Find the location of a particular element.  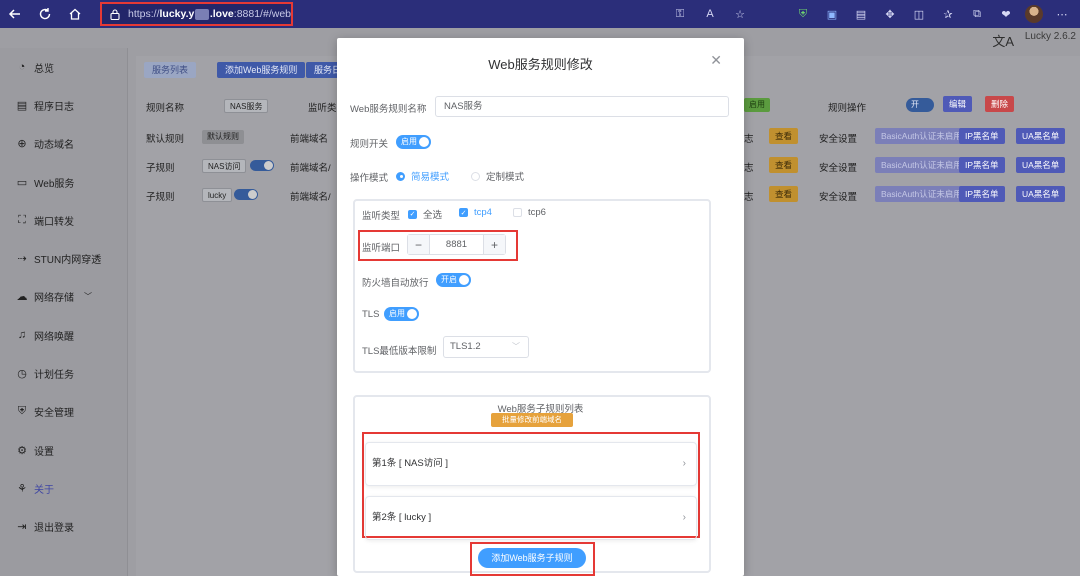

firewall-toggle: 开启 is located at coordinates (453, 280).